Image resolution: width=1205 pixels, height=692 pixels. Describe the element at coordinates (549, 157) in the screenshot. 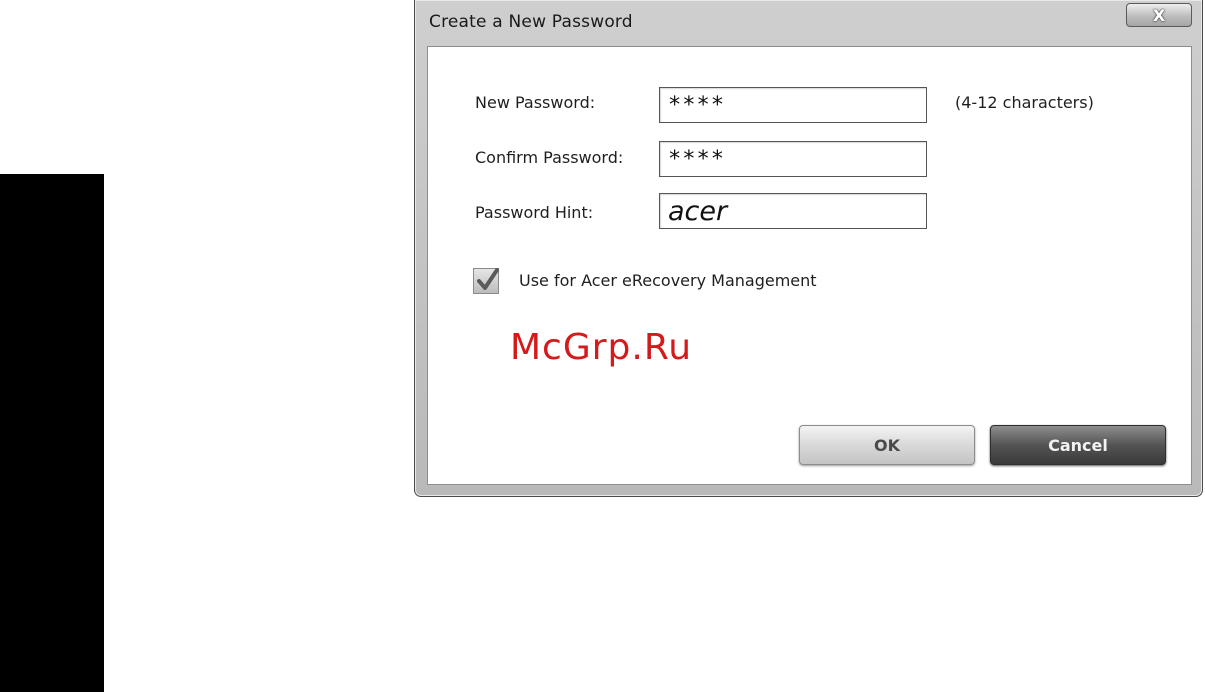

I see `confirm-password-label: Confirm Password:` at that location.